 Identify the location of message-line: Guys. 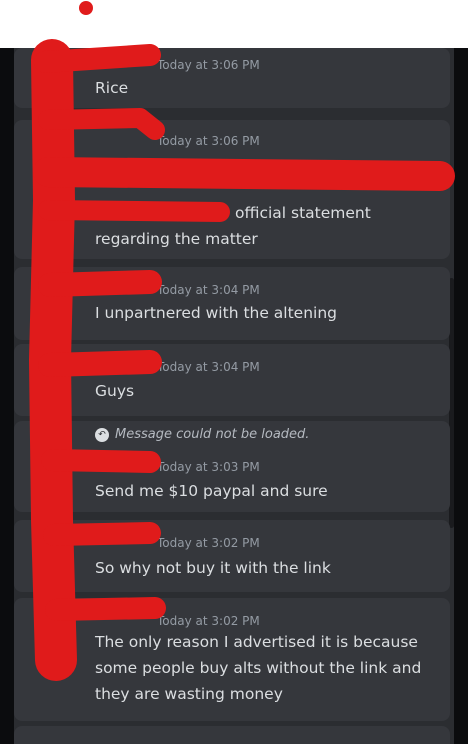
(115, 391).